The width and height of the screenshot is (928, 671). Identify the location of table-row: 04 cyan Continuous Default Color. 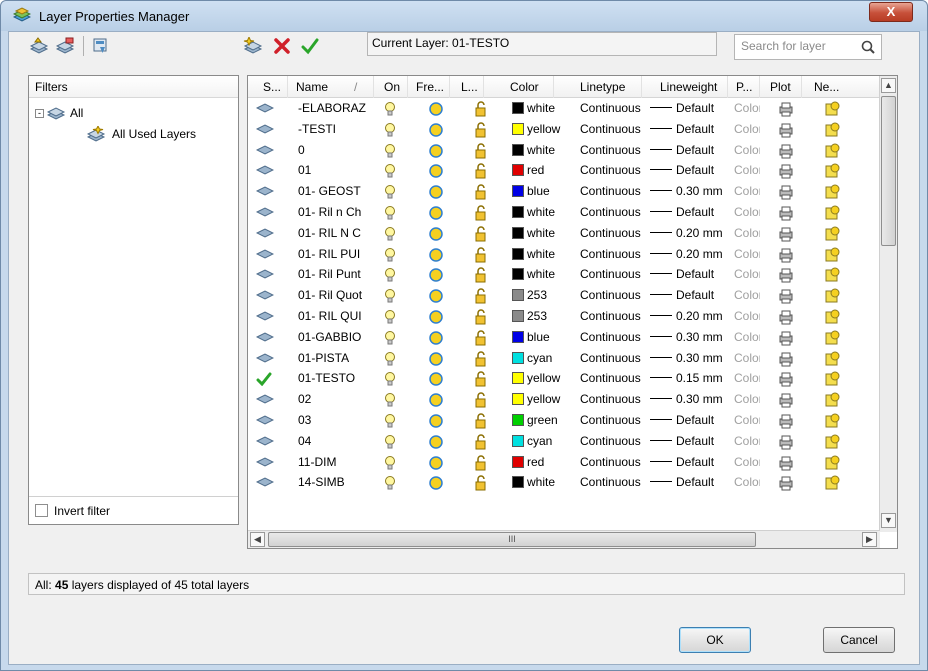
(564, 441).